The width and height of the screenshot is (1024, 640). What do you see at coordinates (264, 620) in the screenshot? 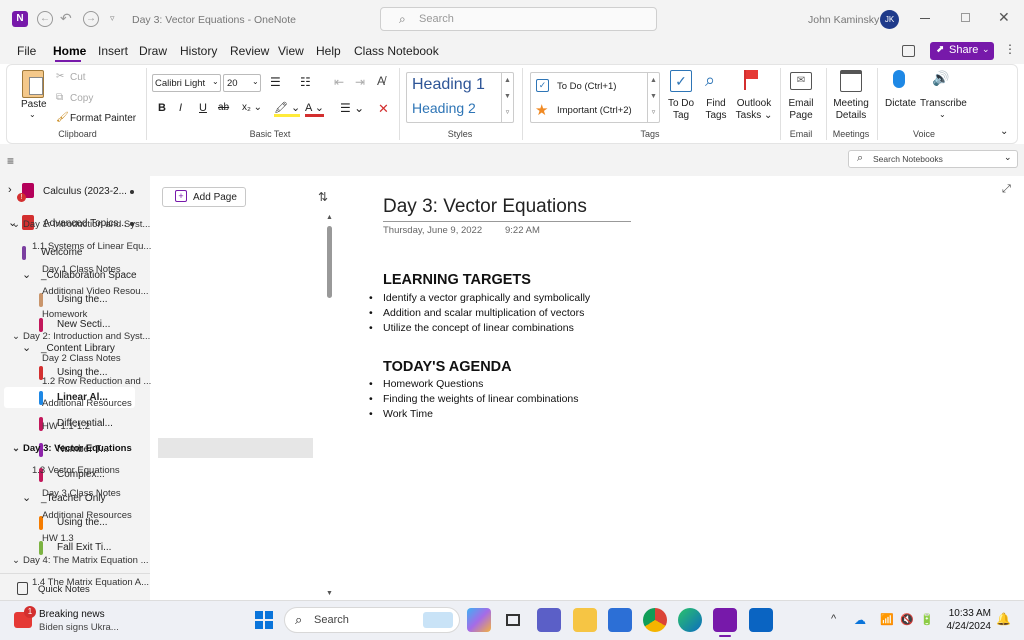
I see `windows-start-icon` at bounding box center [264, 620].